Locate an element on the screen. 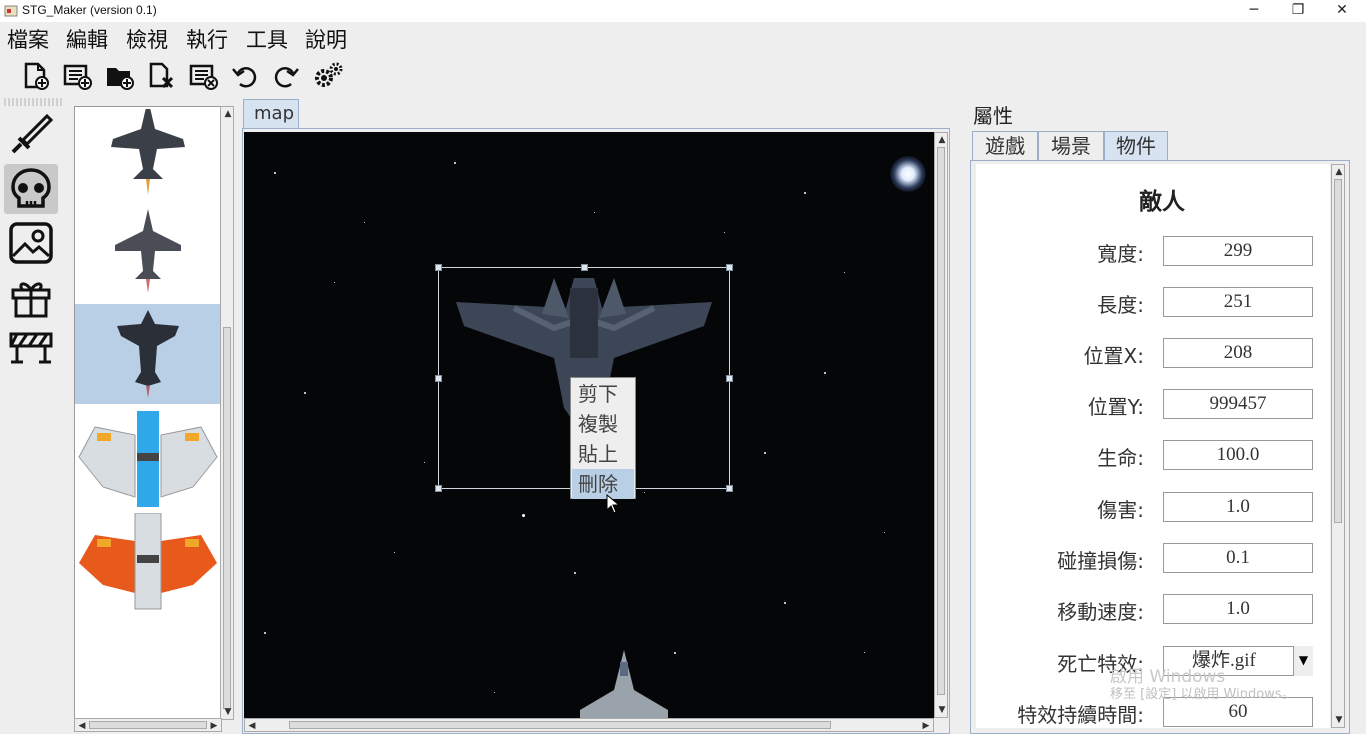 The width and height of the screenshot is (1366, 734). map-vscroll-thumb is located at coordinates (941, 421).